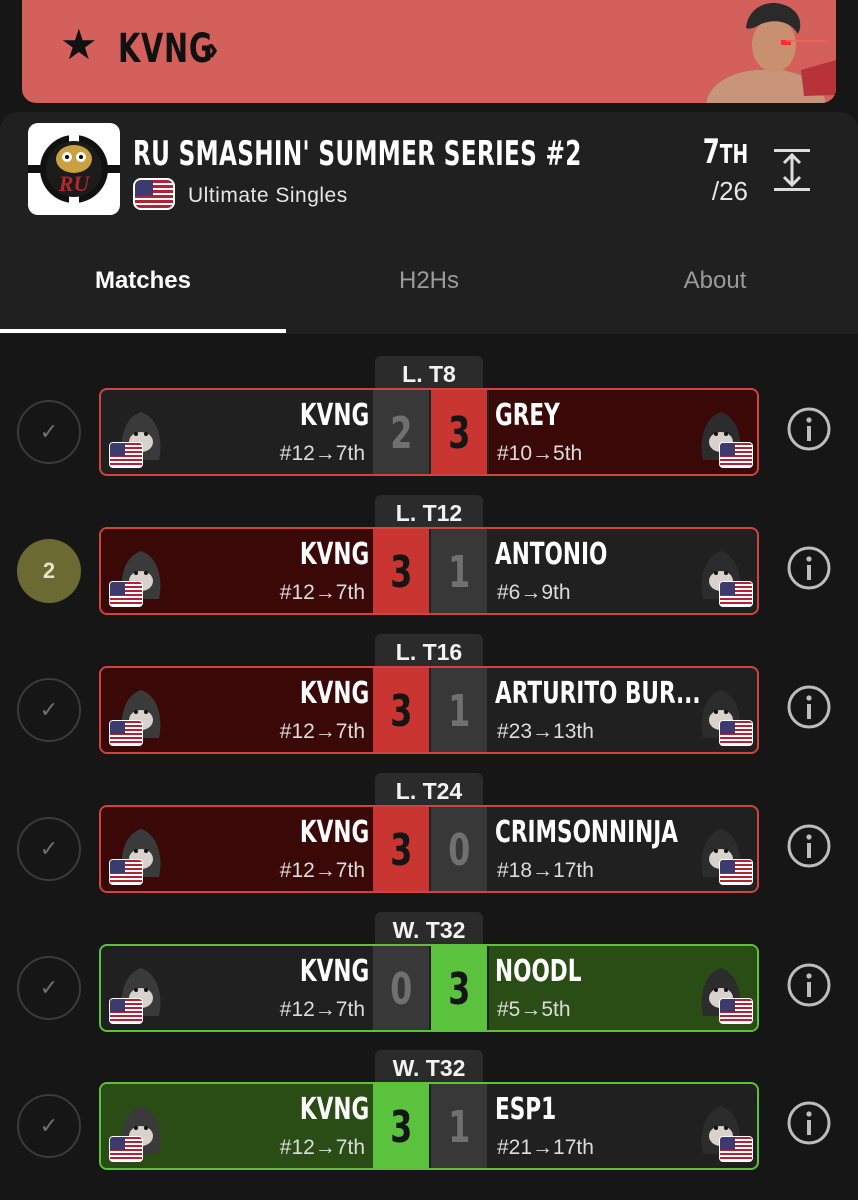  Describe the element at coordinates (429, 281) in the screenshot. I see `tab-h2hs: H2Hs` at that location.